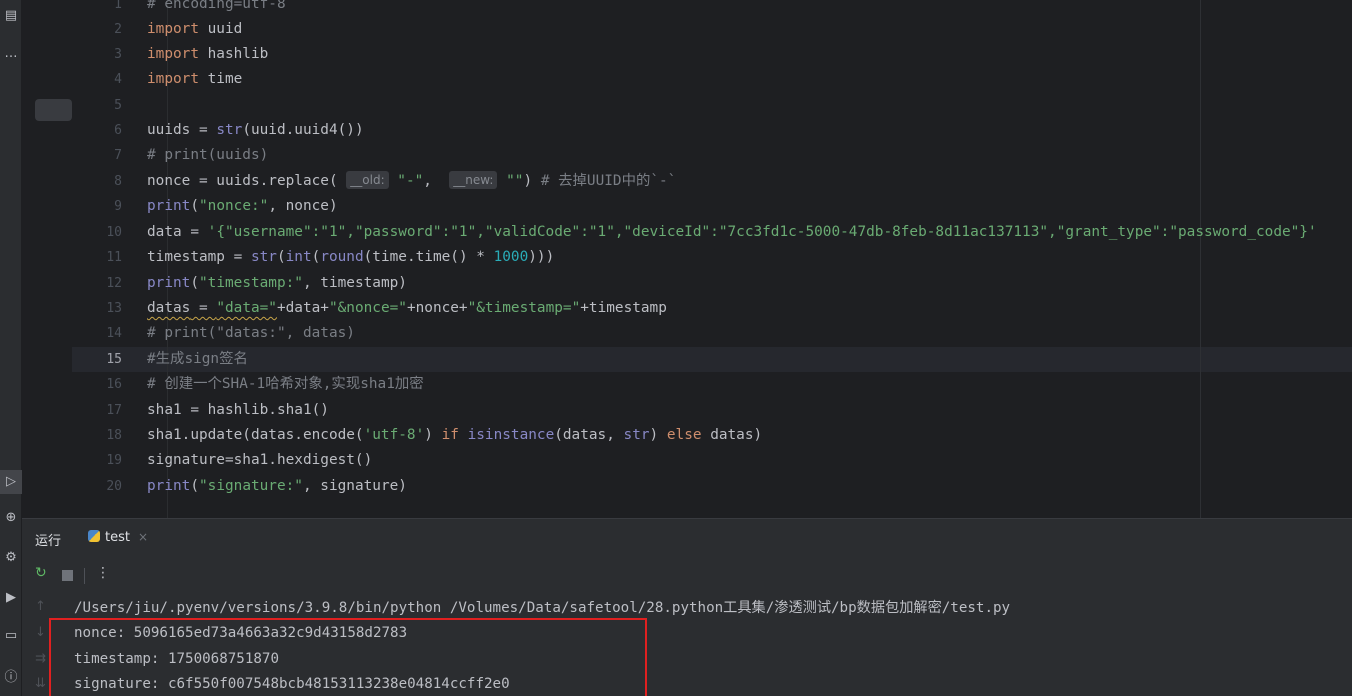  What do you see at coordinates (238, 410) in the screenshot?
I see `code-line-17: sha1 = hashlib.sha1()` at bounding box center [238, 410].